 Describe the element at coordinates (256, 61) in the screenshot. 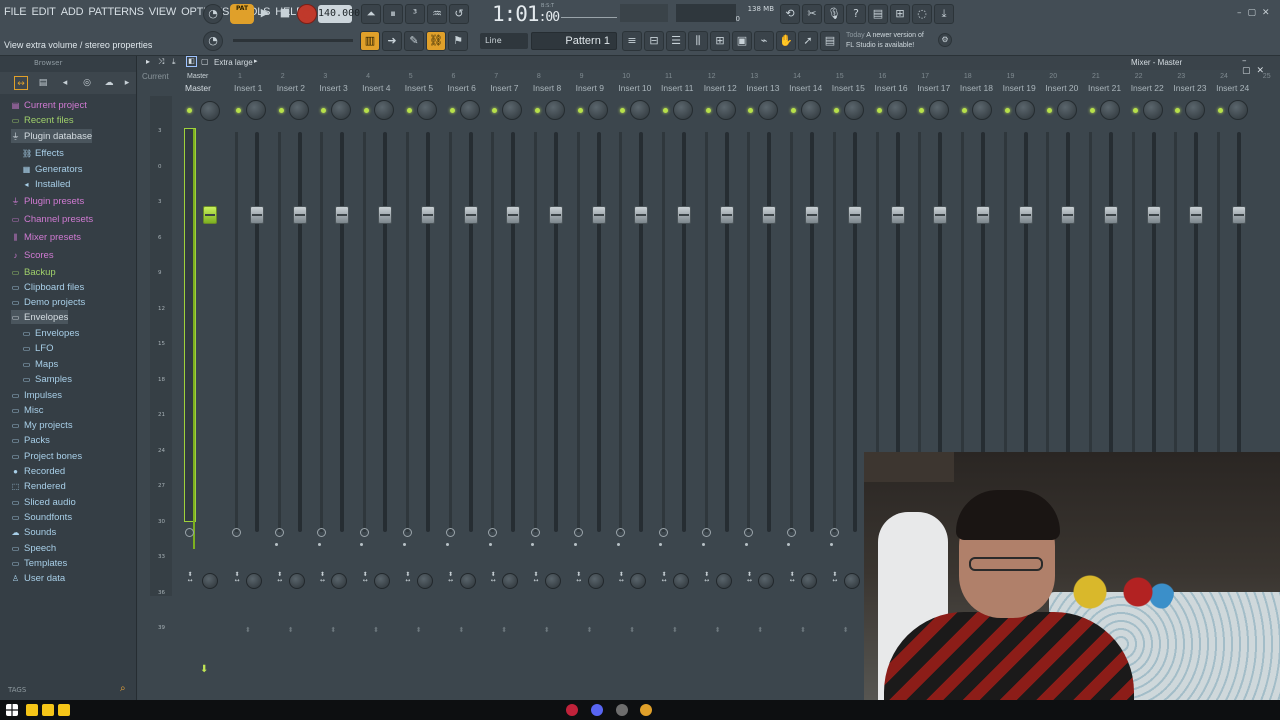

I see `preset-arrow-icon: ▸` at that location.